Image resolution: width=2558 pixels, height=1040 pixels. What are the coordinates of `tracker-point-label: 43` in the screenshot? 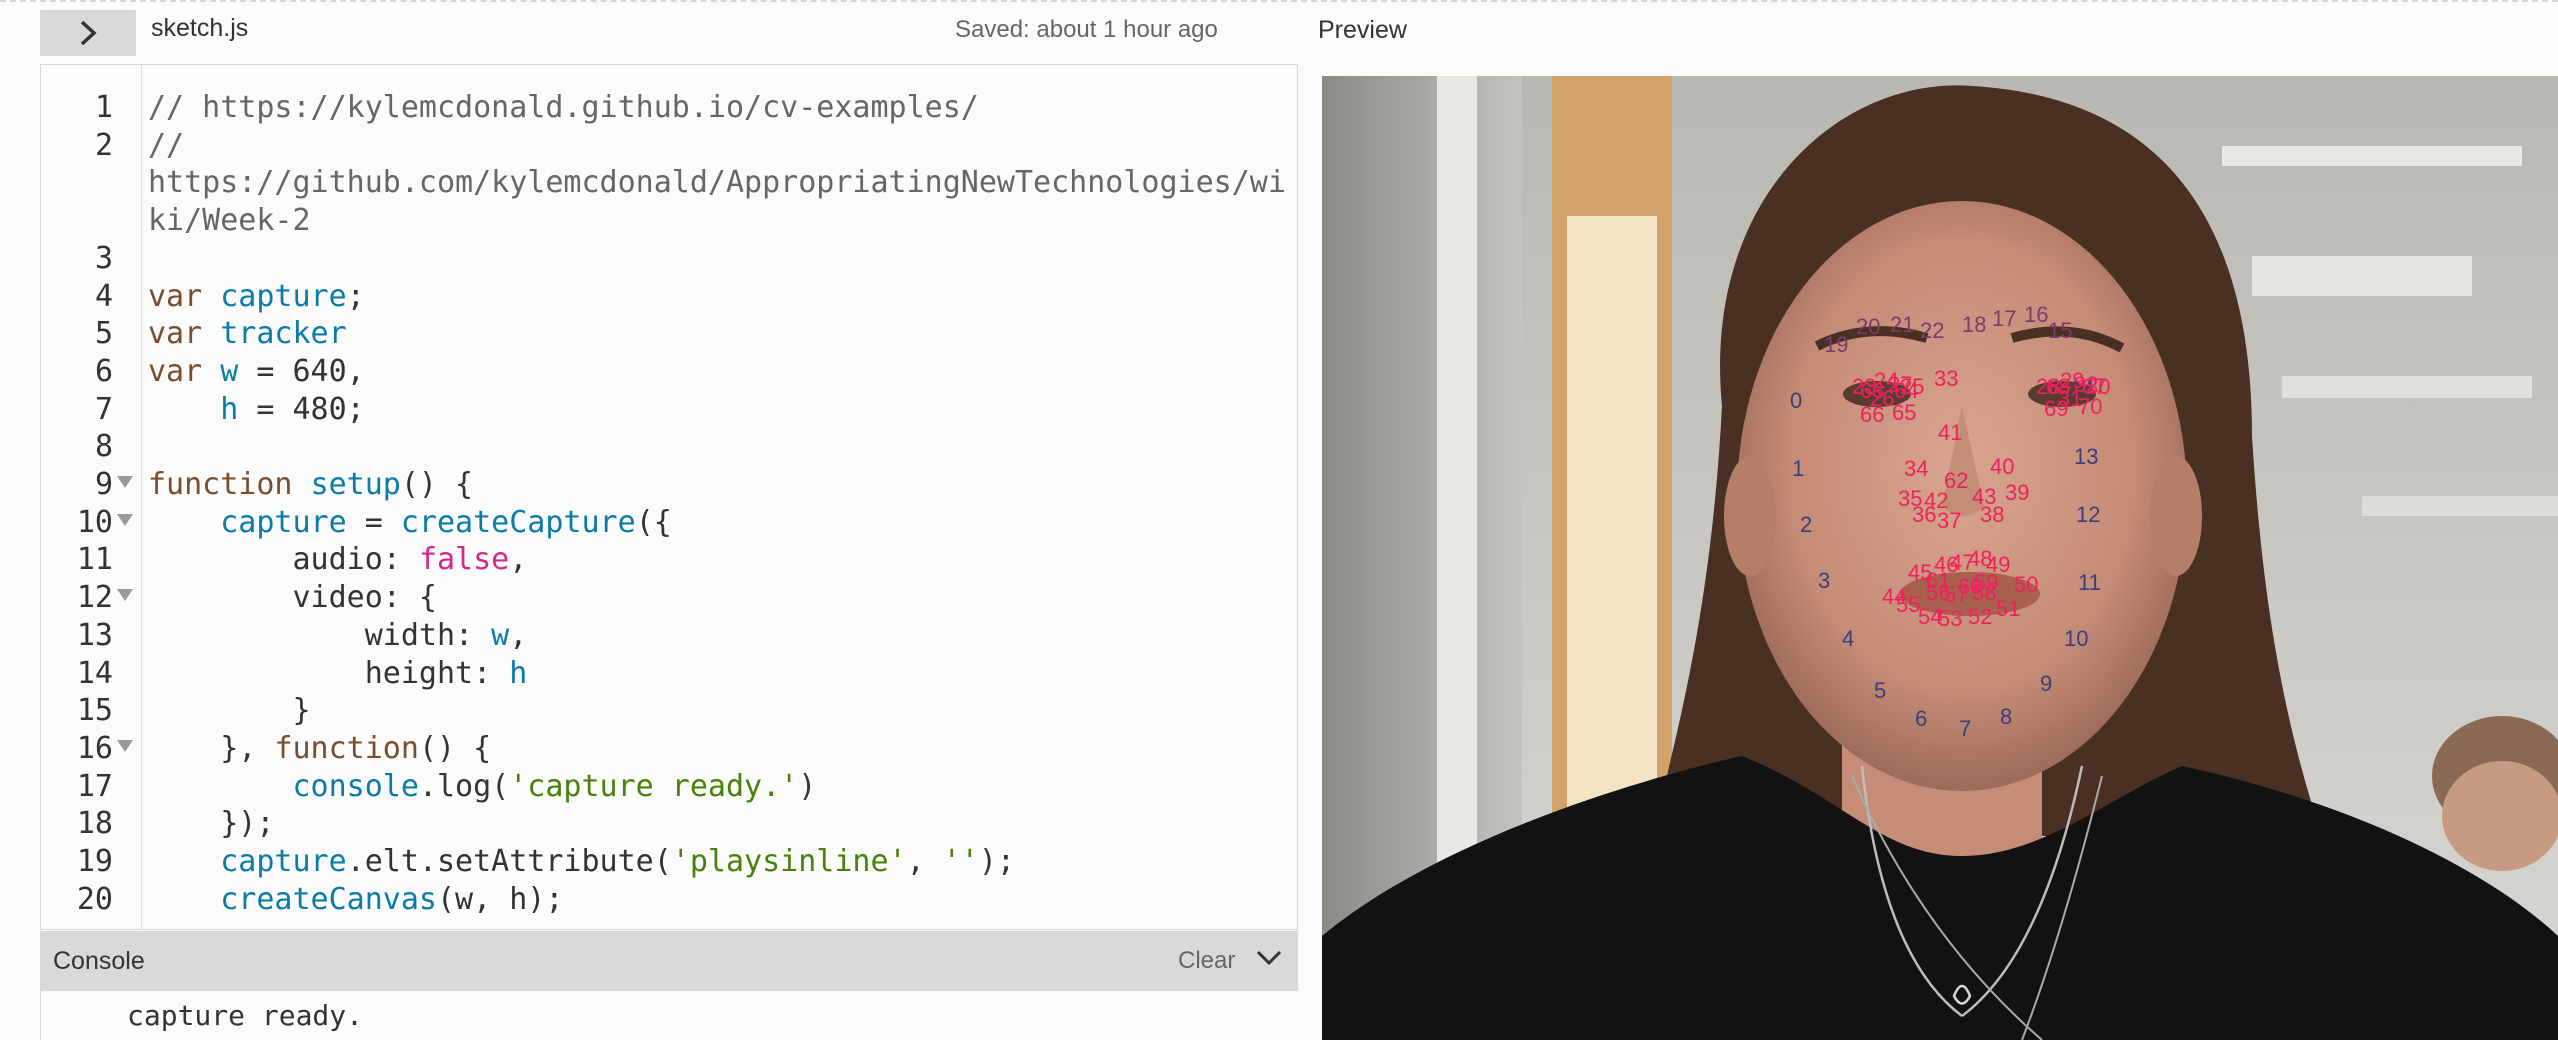 It's located at (1984, 496).